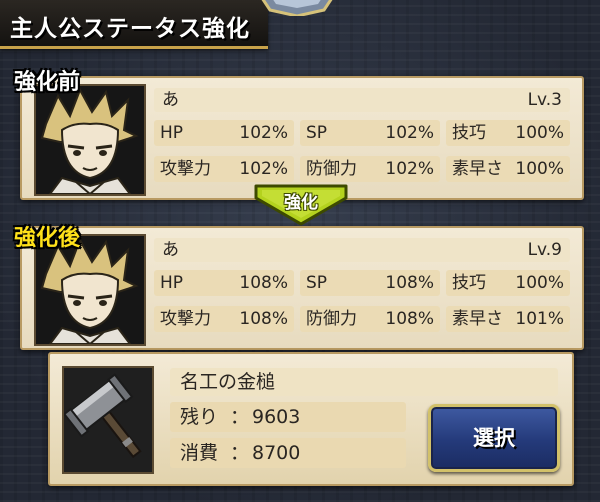 This screenshot has height=502, width=600. Describe the element at coordinates (199, 453) in the screenshot. I see `cost-label: 消費` at that location.